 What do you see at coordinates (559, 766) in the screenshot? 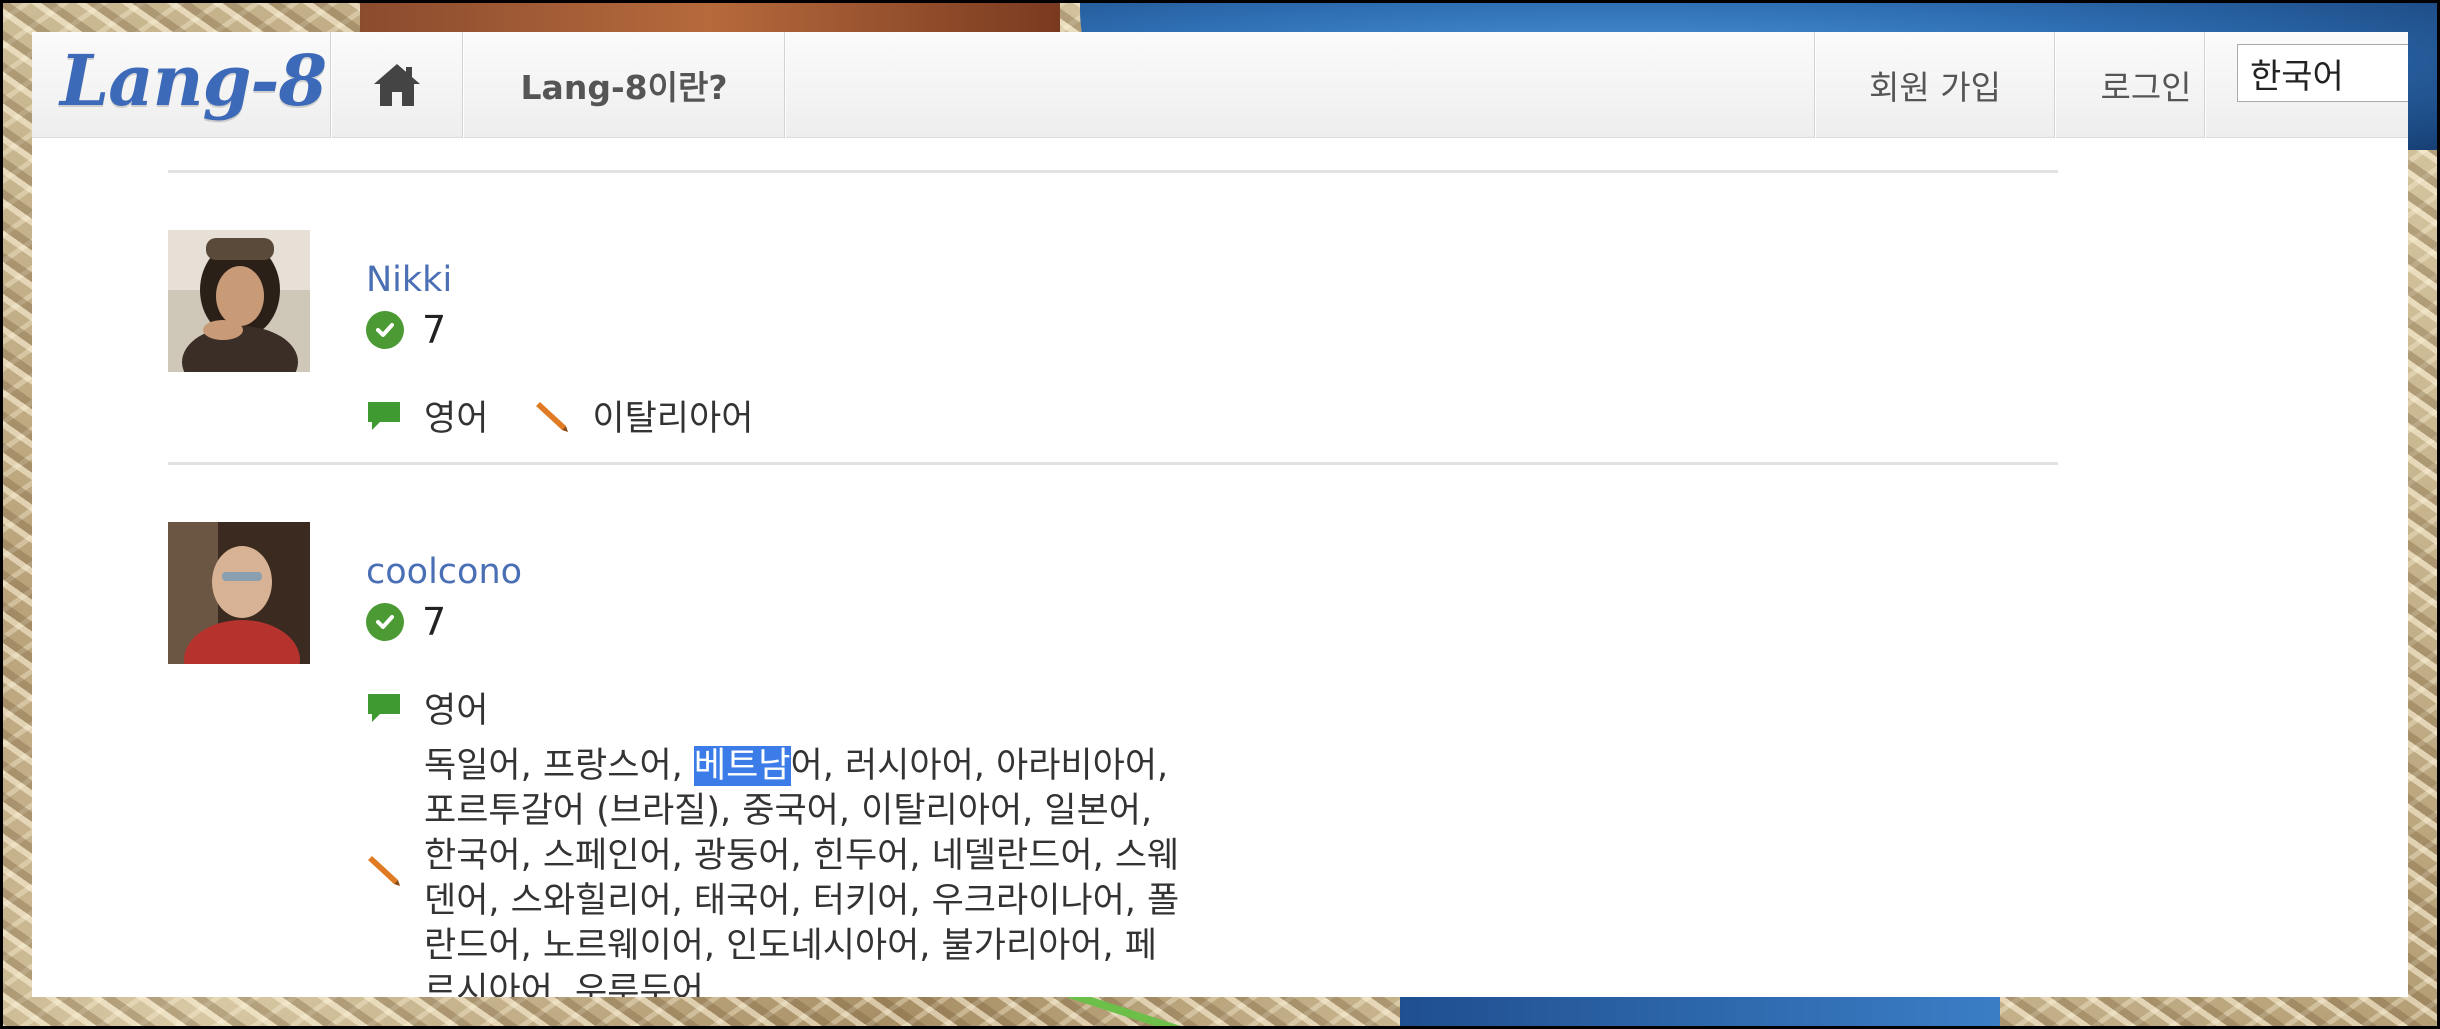
I see `learning-text: 독일어, 프랑스어,` at bounding box center [559, 766].